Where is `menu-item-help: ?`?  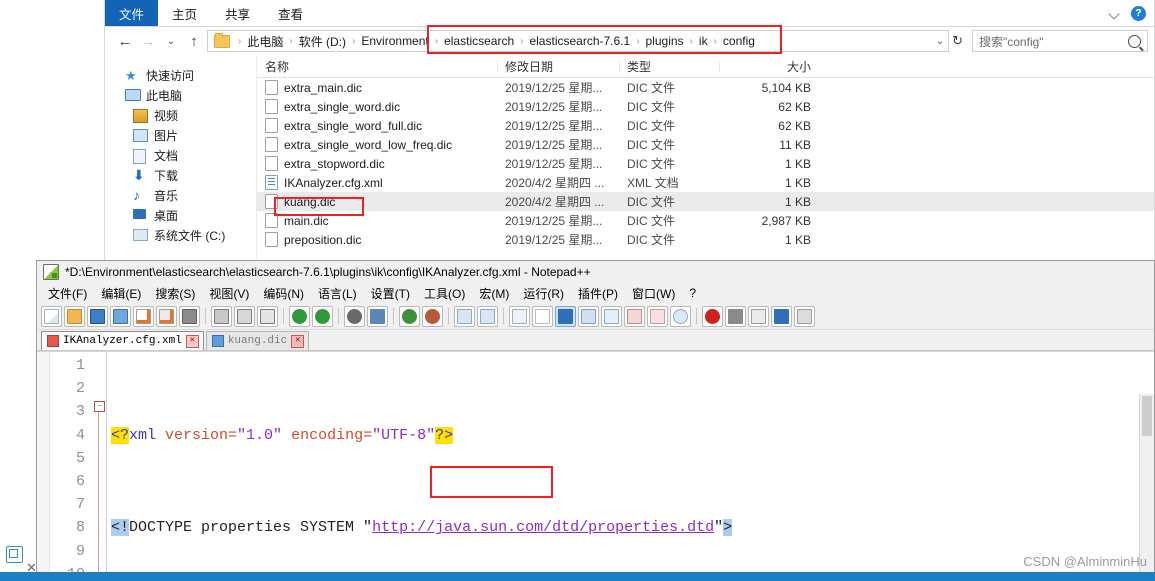 menu-item-help: ? is located at coordinates (692, 293).